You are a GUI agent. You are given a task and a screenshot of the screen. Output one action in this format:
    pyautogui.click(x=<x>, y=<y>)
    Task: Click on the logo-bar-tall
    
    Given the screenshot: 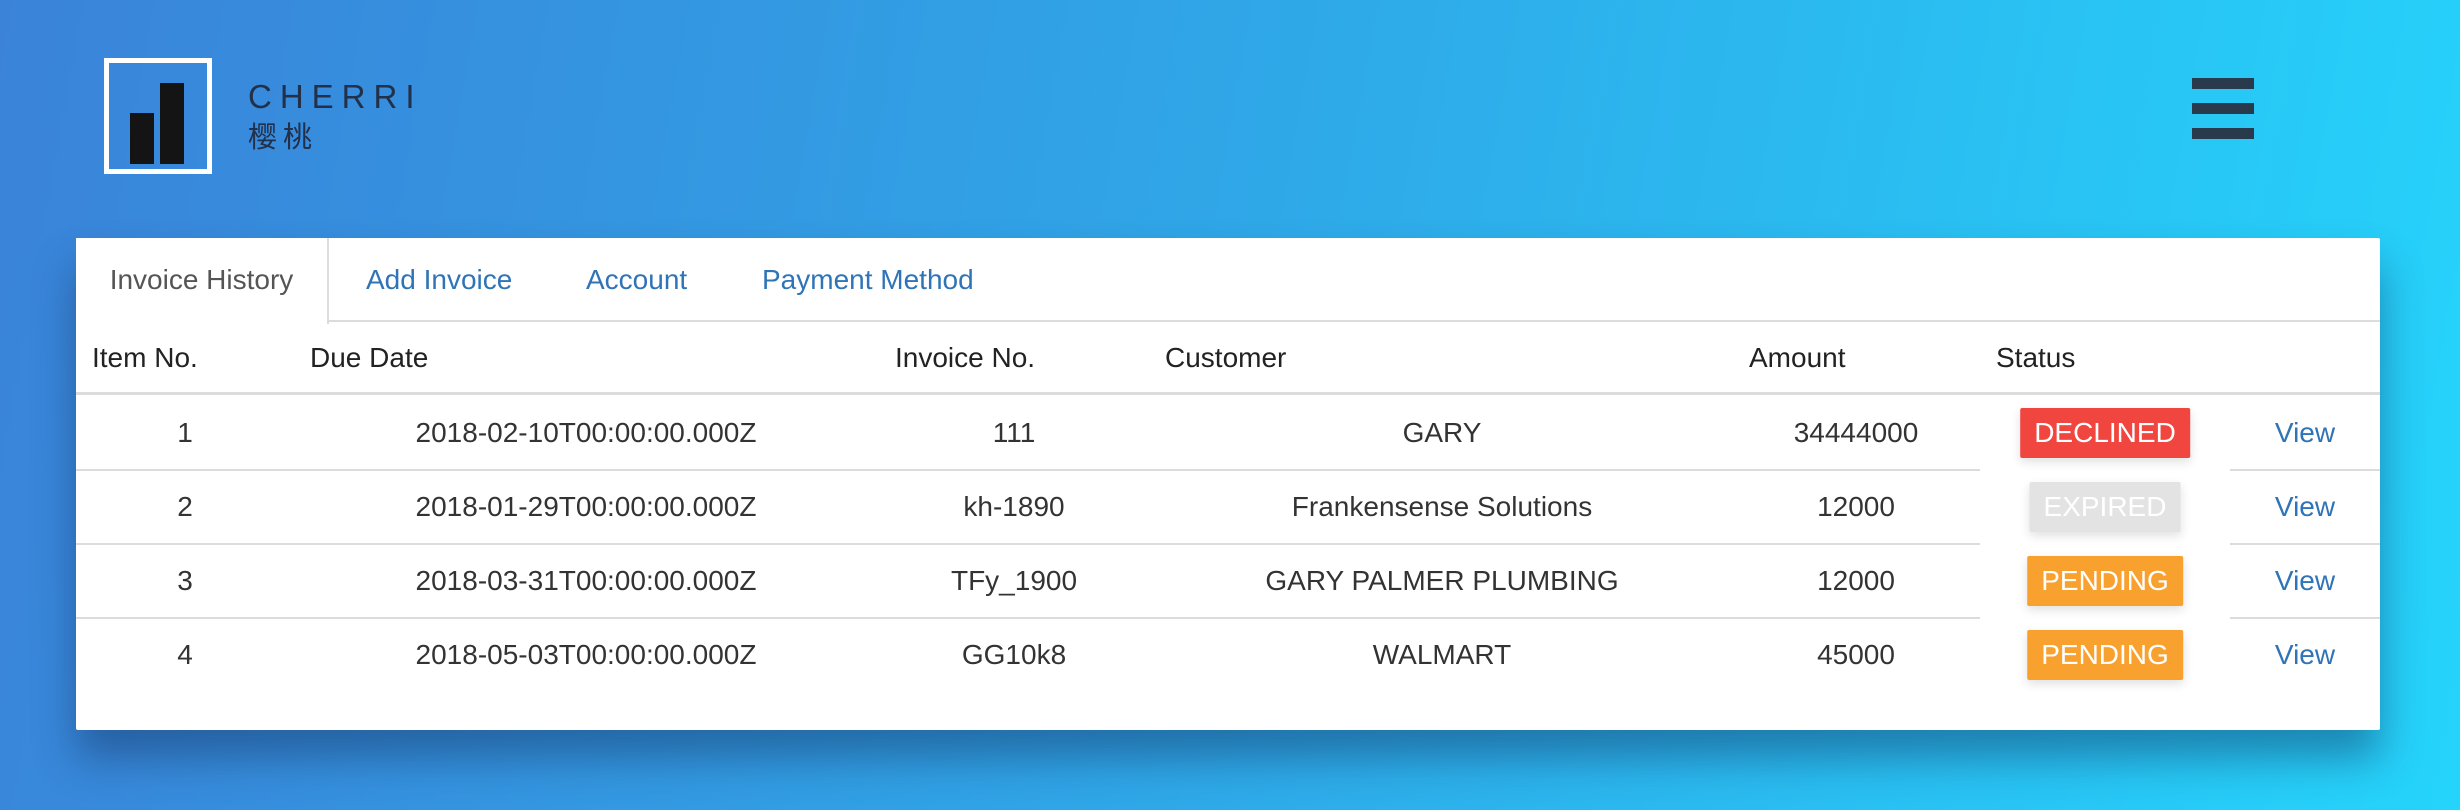 What is the action you would take?
    pyautogui.click(x=172, y=123)
    